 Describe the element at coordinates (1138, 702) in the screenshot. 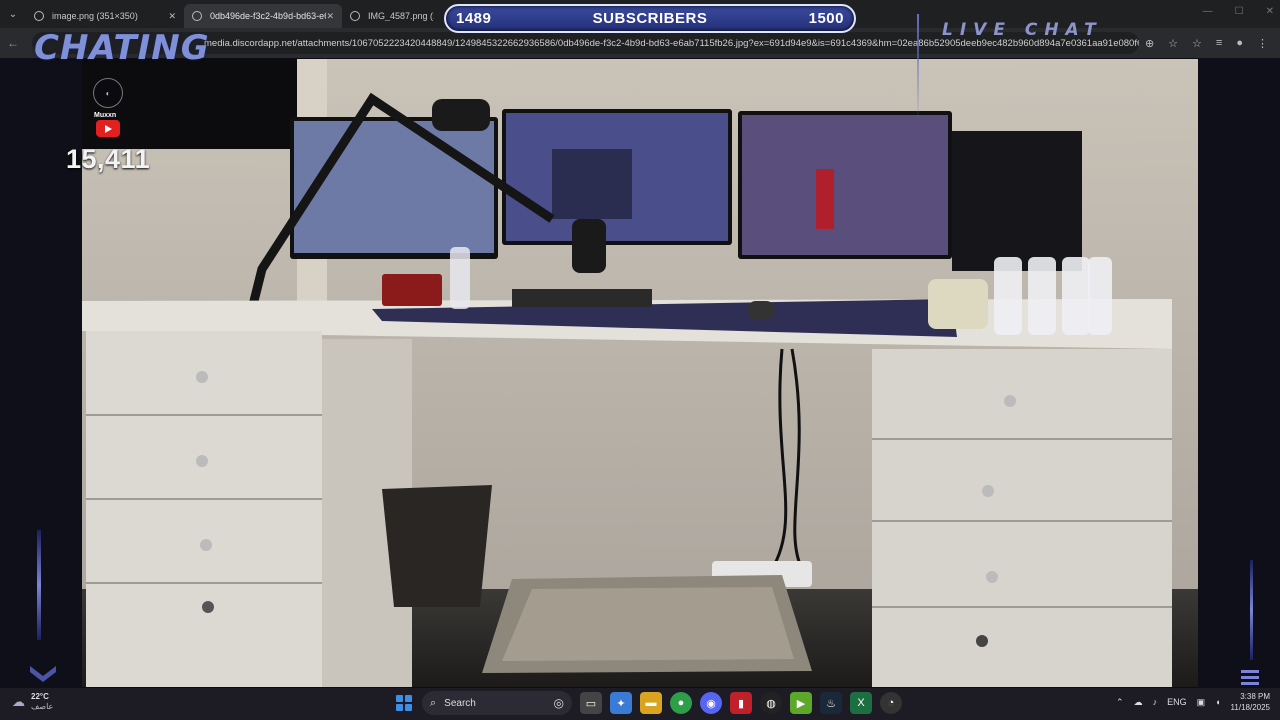

I see `onedrive-icon: ☁` at that location.